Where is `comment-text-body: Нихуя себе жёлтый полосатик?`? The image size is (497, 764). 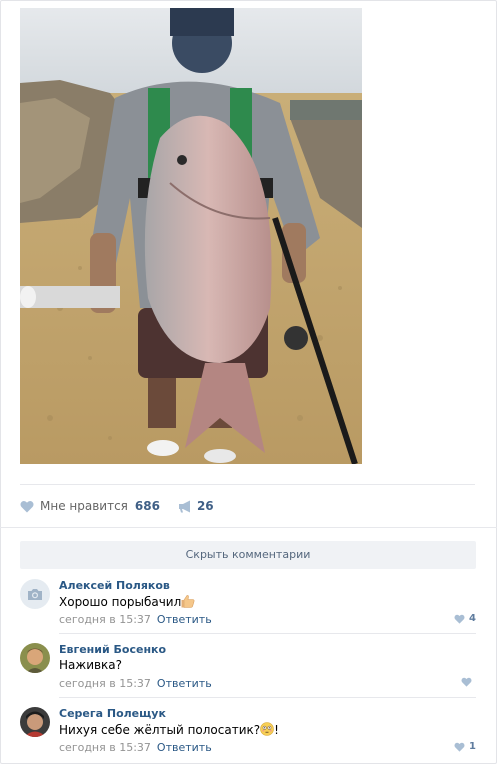 comment-text-body: Нихуя себе жёлтый полосатик? is located at coordinates (160, 730).